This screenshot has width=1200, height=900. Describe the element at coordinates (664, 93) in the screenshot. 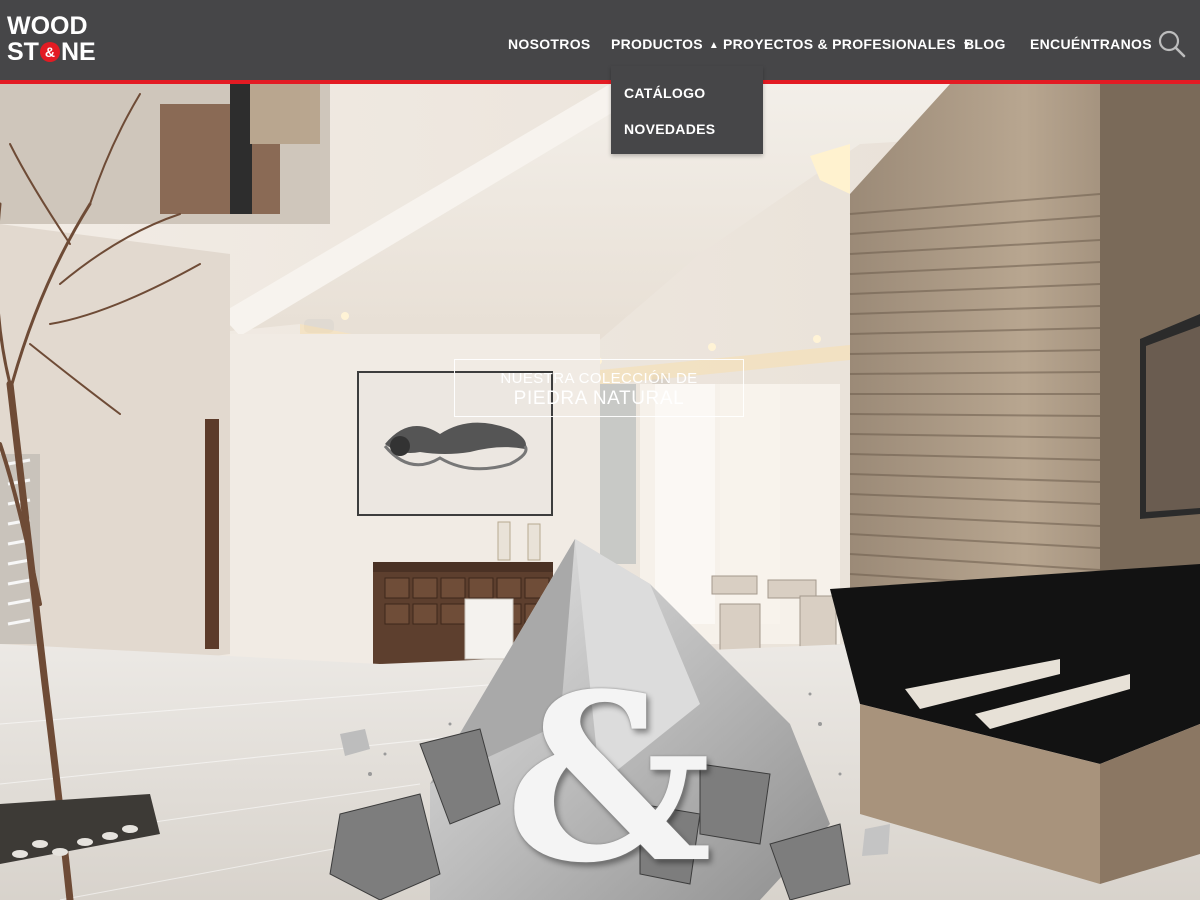

I see `dropdown-item-catalogo: CATÁLOGO` at that location.